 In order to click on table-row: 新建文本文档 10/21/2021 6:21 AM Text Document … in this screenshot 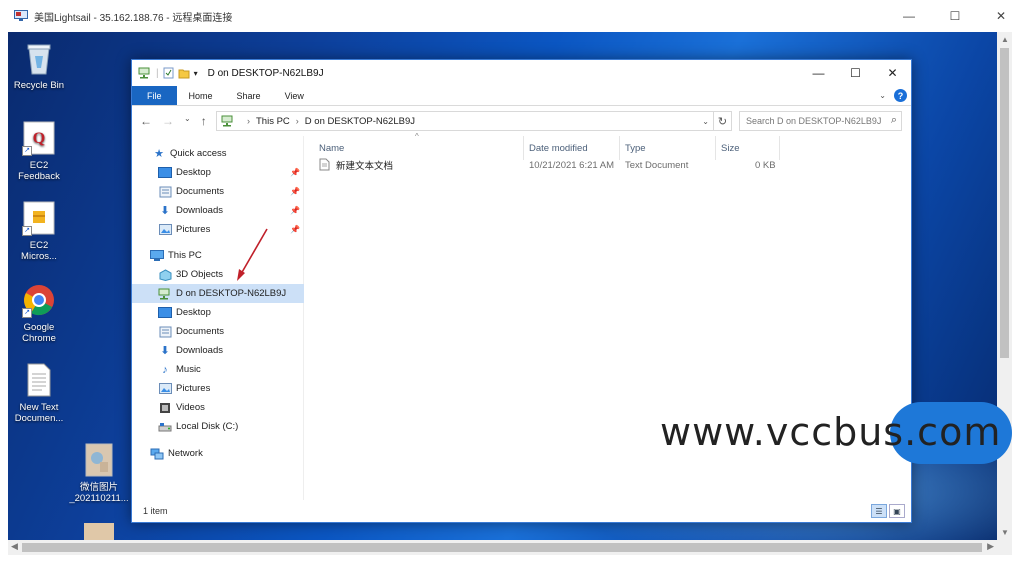, I will do `click(608, 165)`.